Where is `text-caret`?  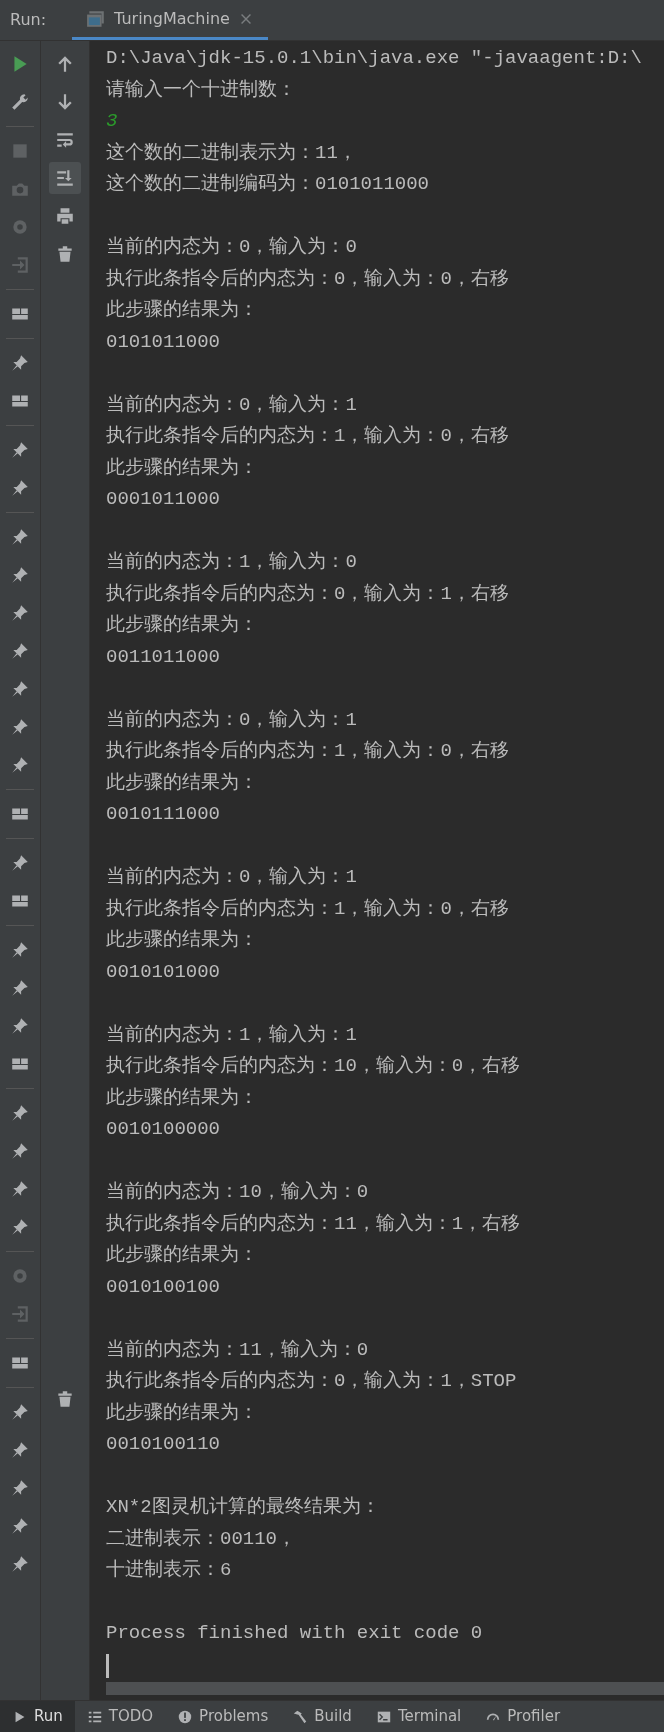 text-caret is located at coordinates (107, 1665).